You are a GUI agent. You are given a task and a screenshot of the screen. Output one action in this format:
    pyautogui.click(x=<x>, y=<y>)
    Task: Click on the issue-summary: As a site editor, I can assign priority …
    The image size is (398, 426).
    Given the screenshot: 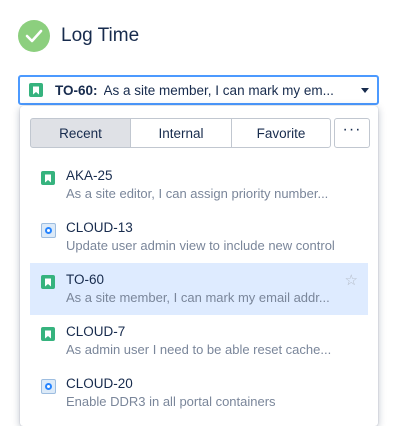 What is the action you would take?
    pyautogui.click(x=197, y=193)
    